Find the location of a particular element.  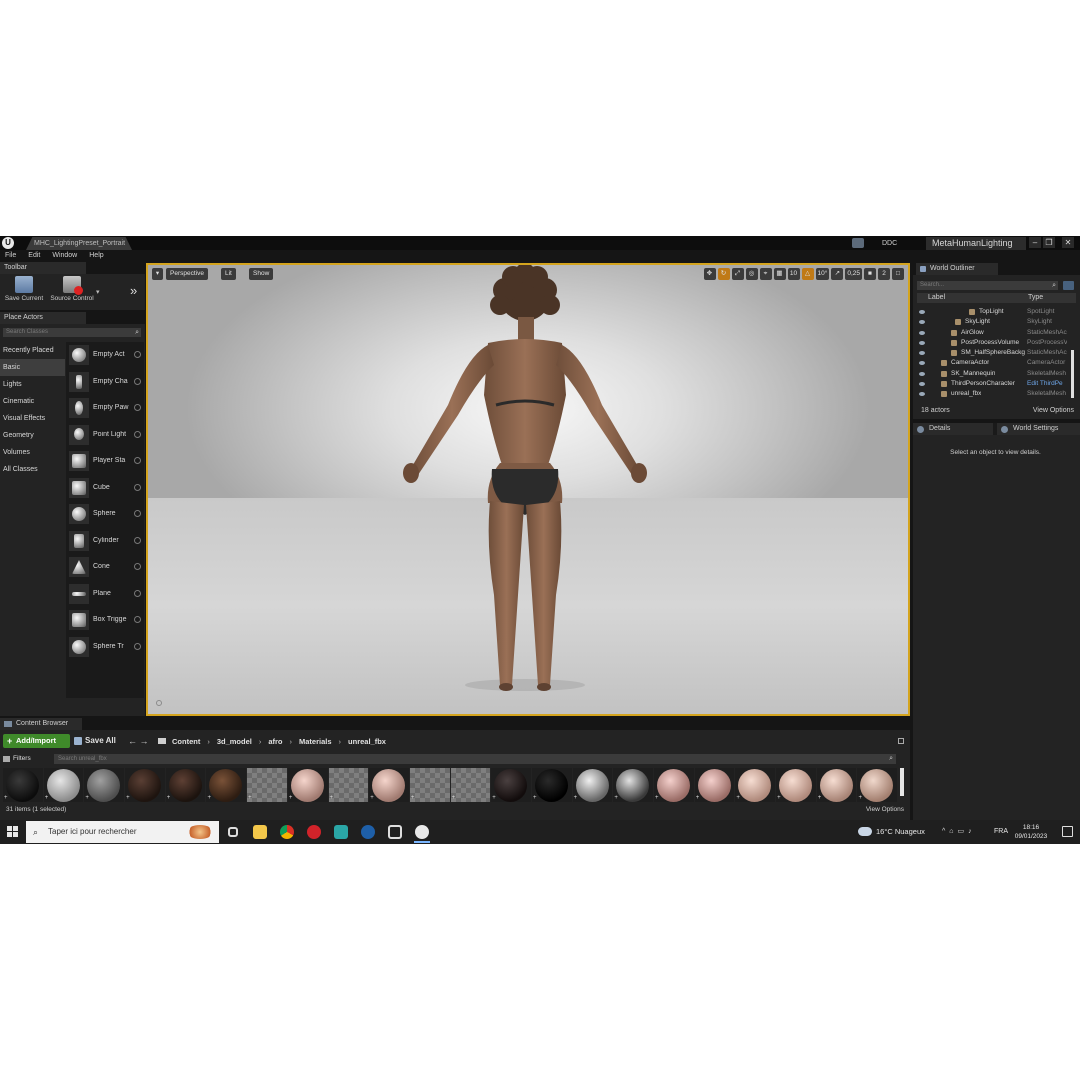

menu-edit: Edit is located at coordinates (34, 256).